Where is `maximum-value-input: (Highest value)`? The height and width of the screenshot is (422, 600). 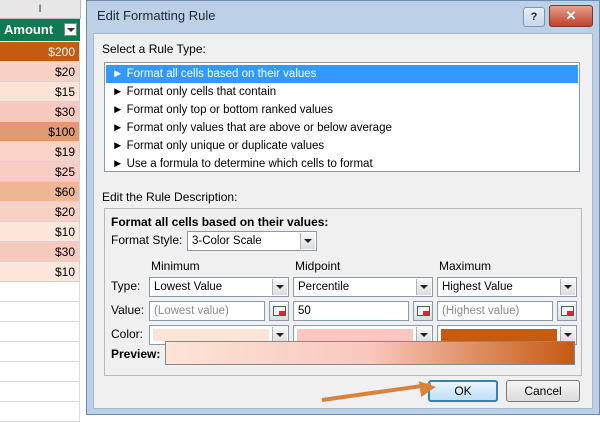 maximum-value-input: (Highest value) is located at coordinates (495, 311).